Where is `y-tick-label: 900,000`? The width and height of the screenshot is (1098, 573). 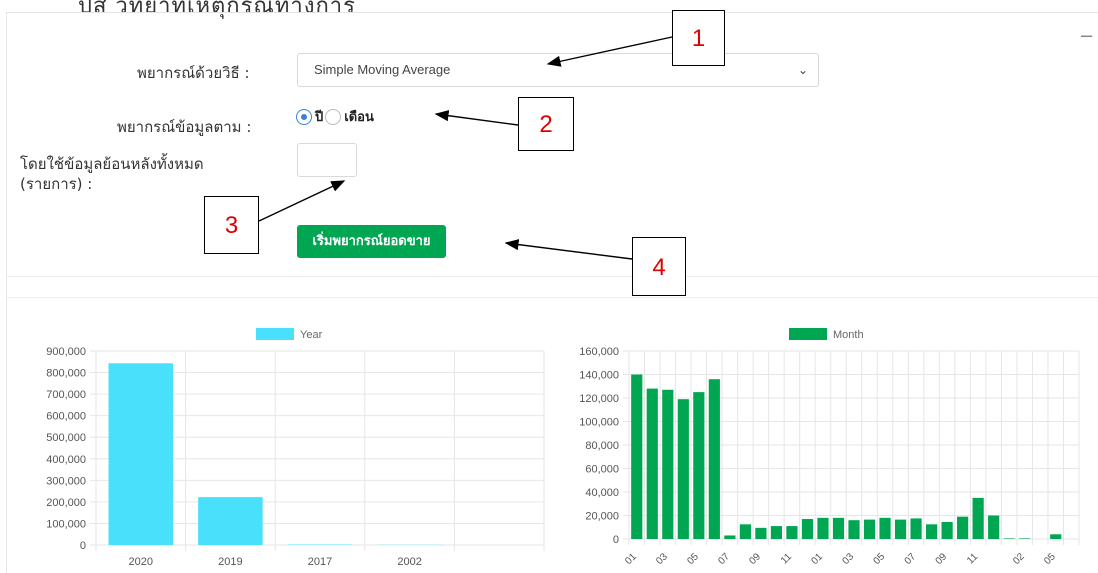
y-tick-label: 900,000 is located at coordinates (66, 352).